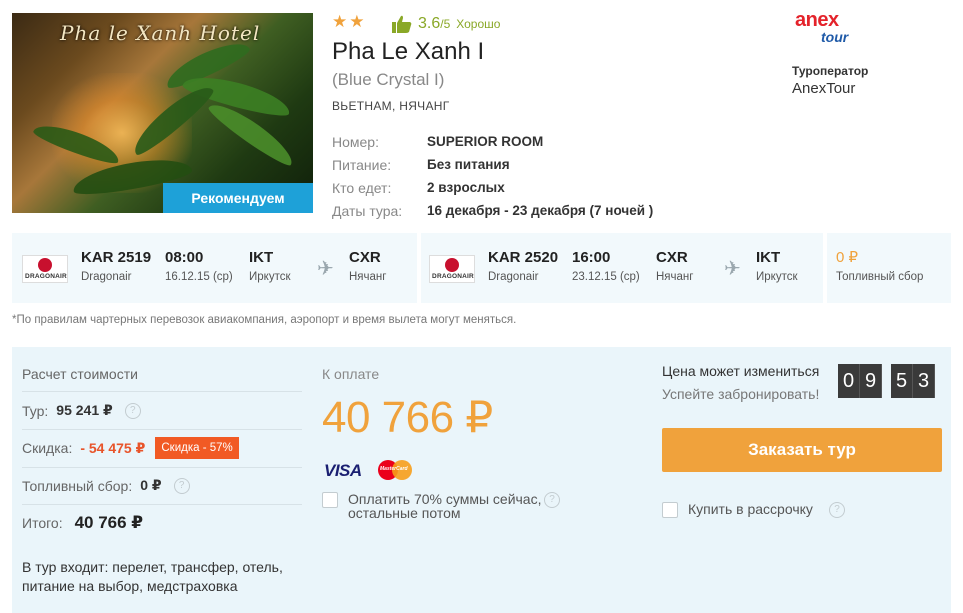 This screenshot has height=613, width=963. Describe the element at coordinates (847, 257) in the screenshot. I see `fuel-fee-value: 0 ₽` at that location.